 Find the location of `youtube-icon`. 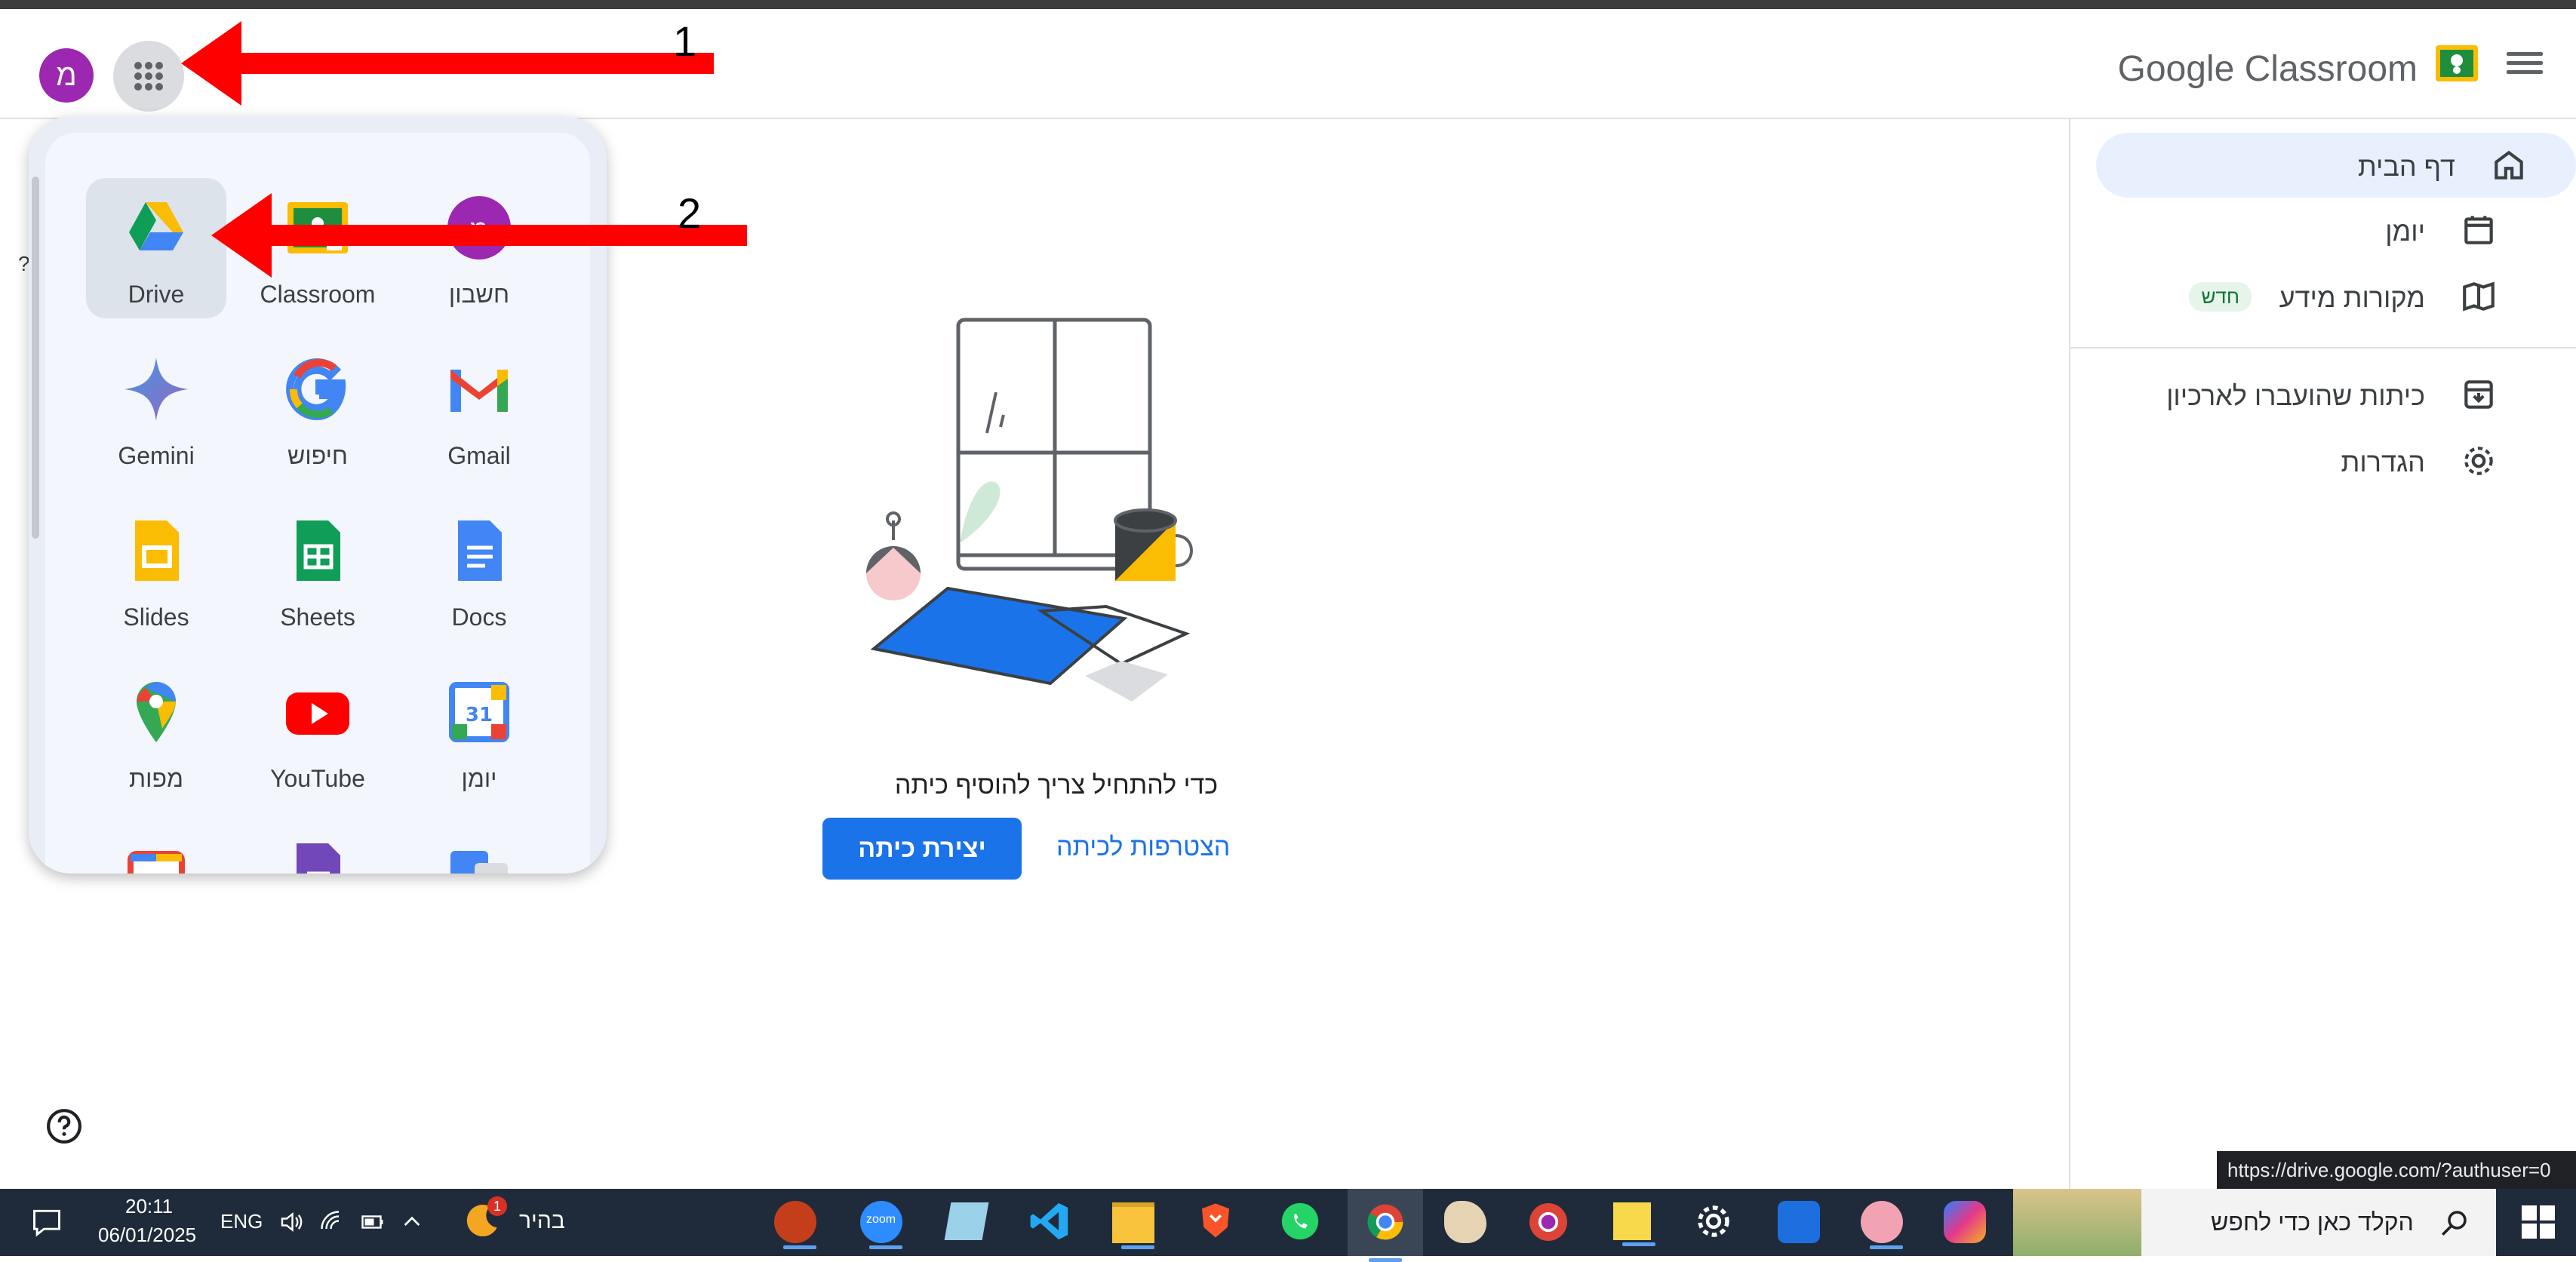

youtube-icon is located at coordinates (317, 713).